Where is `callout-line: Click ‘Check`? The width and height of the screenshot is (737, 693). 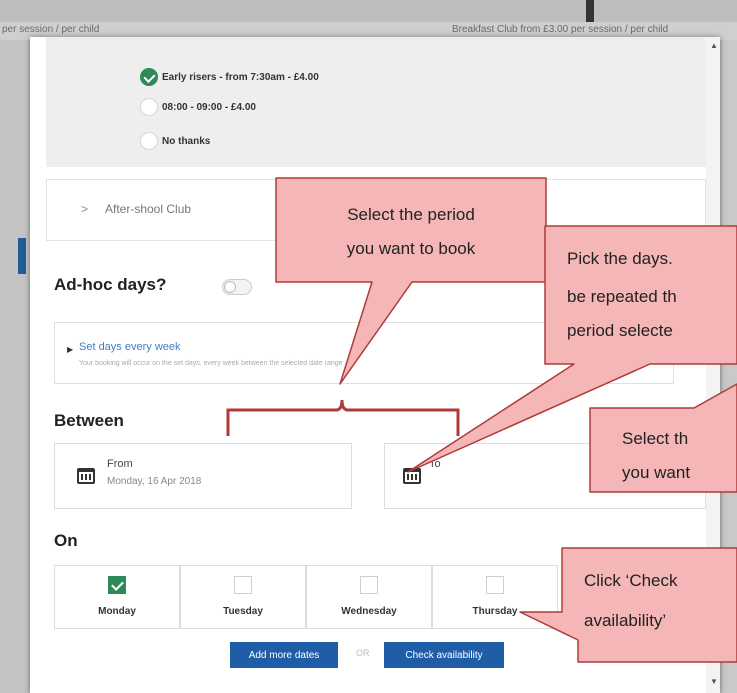
callout-line: Click ‘Check is located at coordinates (631, 580).